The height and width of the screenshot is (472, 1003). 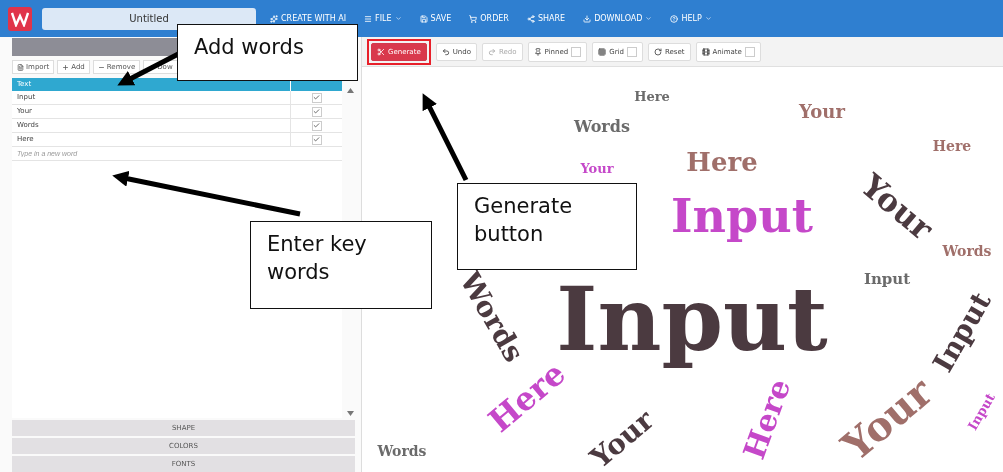 I want to click on menu-item: DOWNLOAD, so click(x=618, y=18).